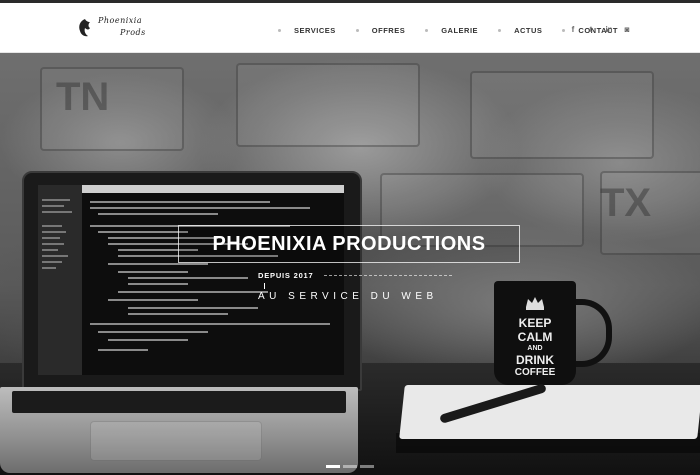  I want to click on coffee-mug: KEEP CALM AND DRINK COFFEE, so click(535, 333).